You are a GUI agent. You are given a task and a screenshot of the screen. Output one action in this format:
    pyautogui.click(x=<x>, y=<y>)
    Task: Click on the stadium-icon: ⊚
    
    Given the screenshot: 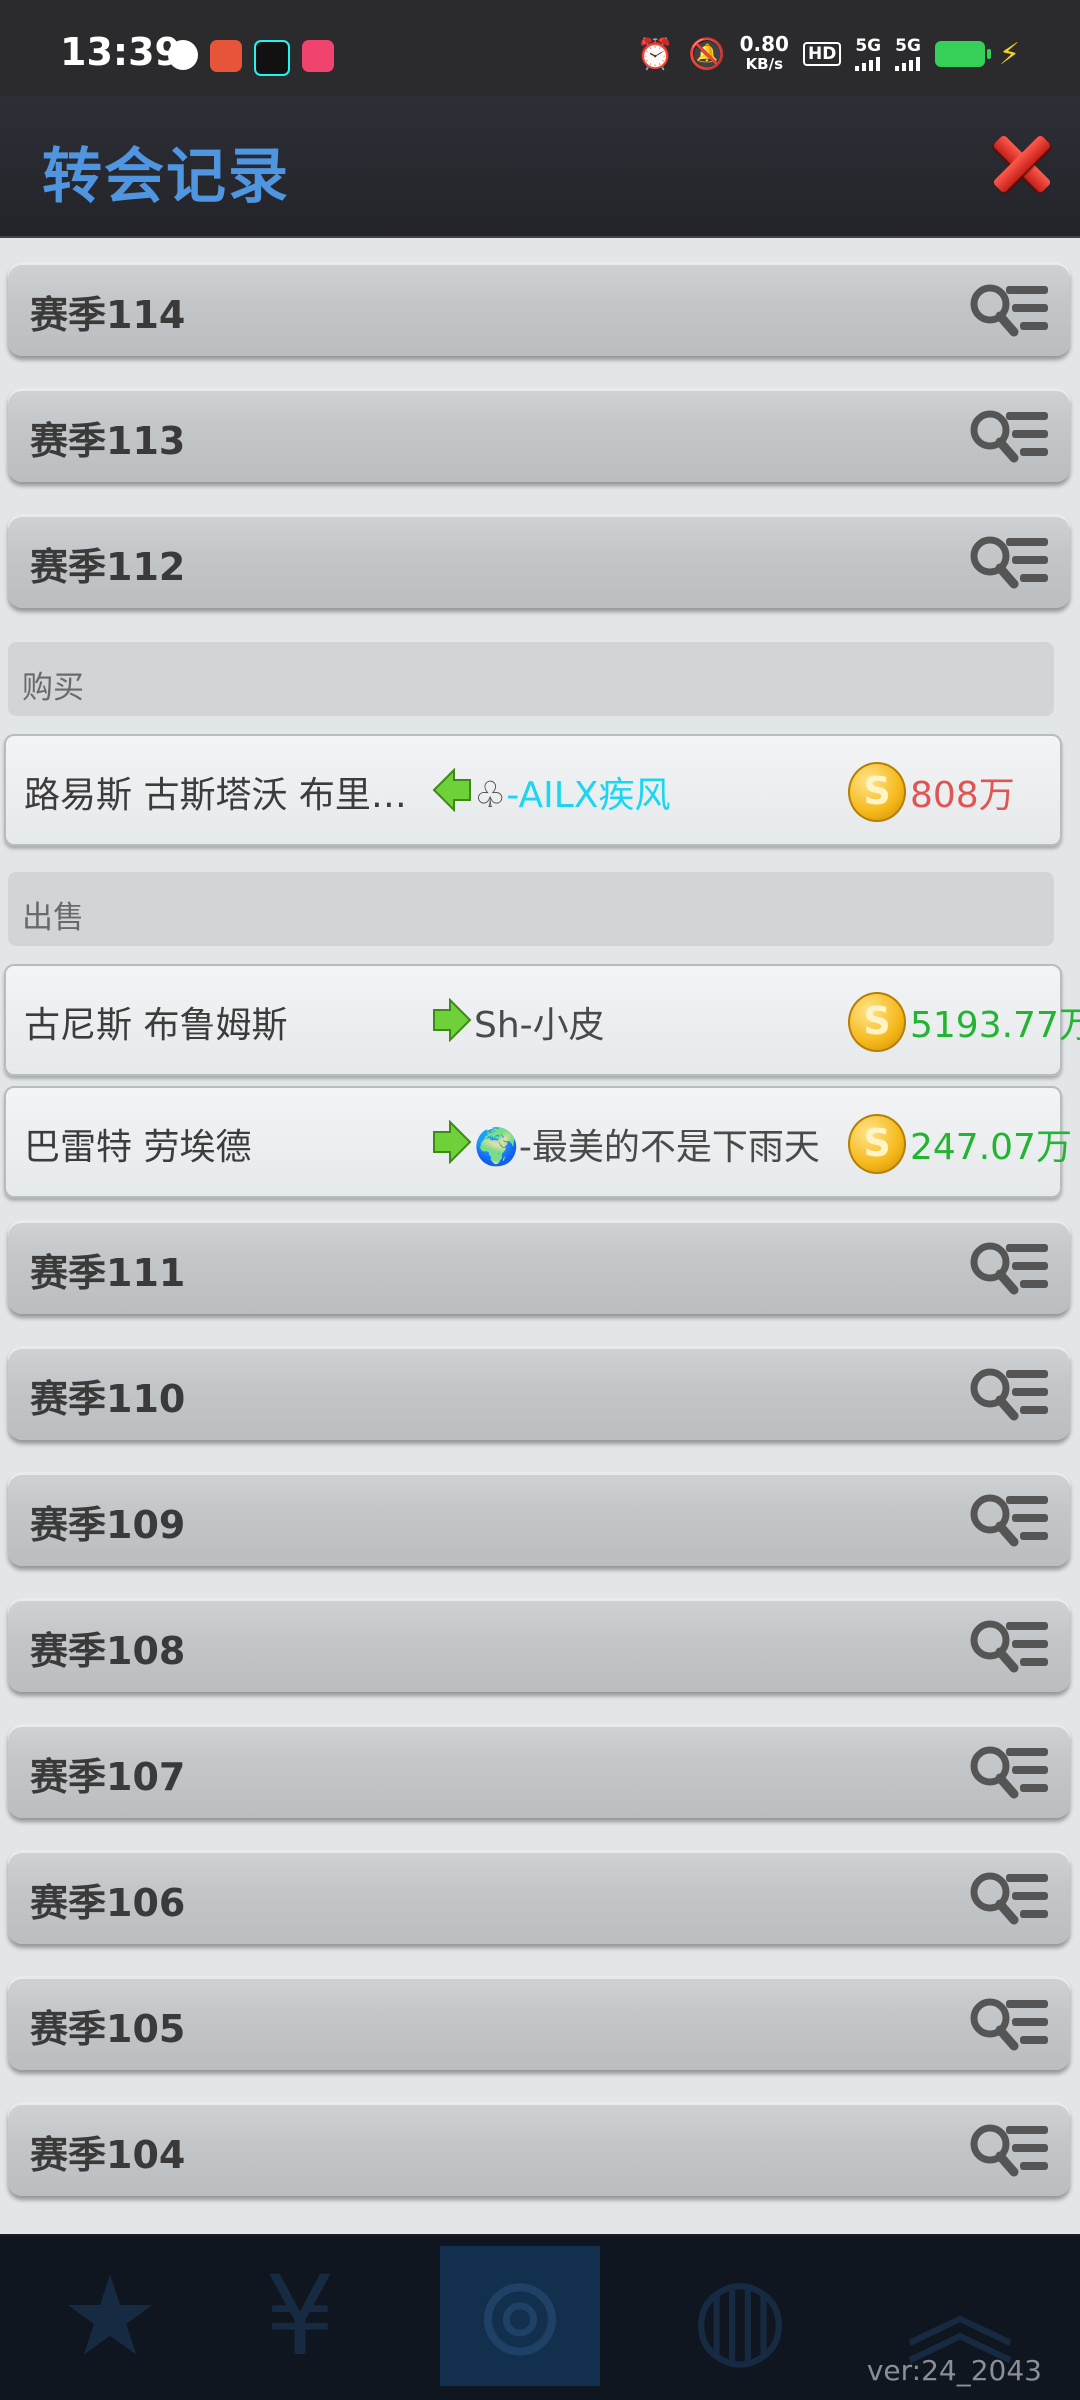 What is the action you would take?
    pyautogui.click(x=520, y=2316)
    